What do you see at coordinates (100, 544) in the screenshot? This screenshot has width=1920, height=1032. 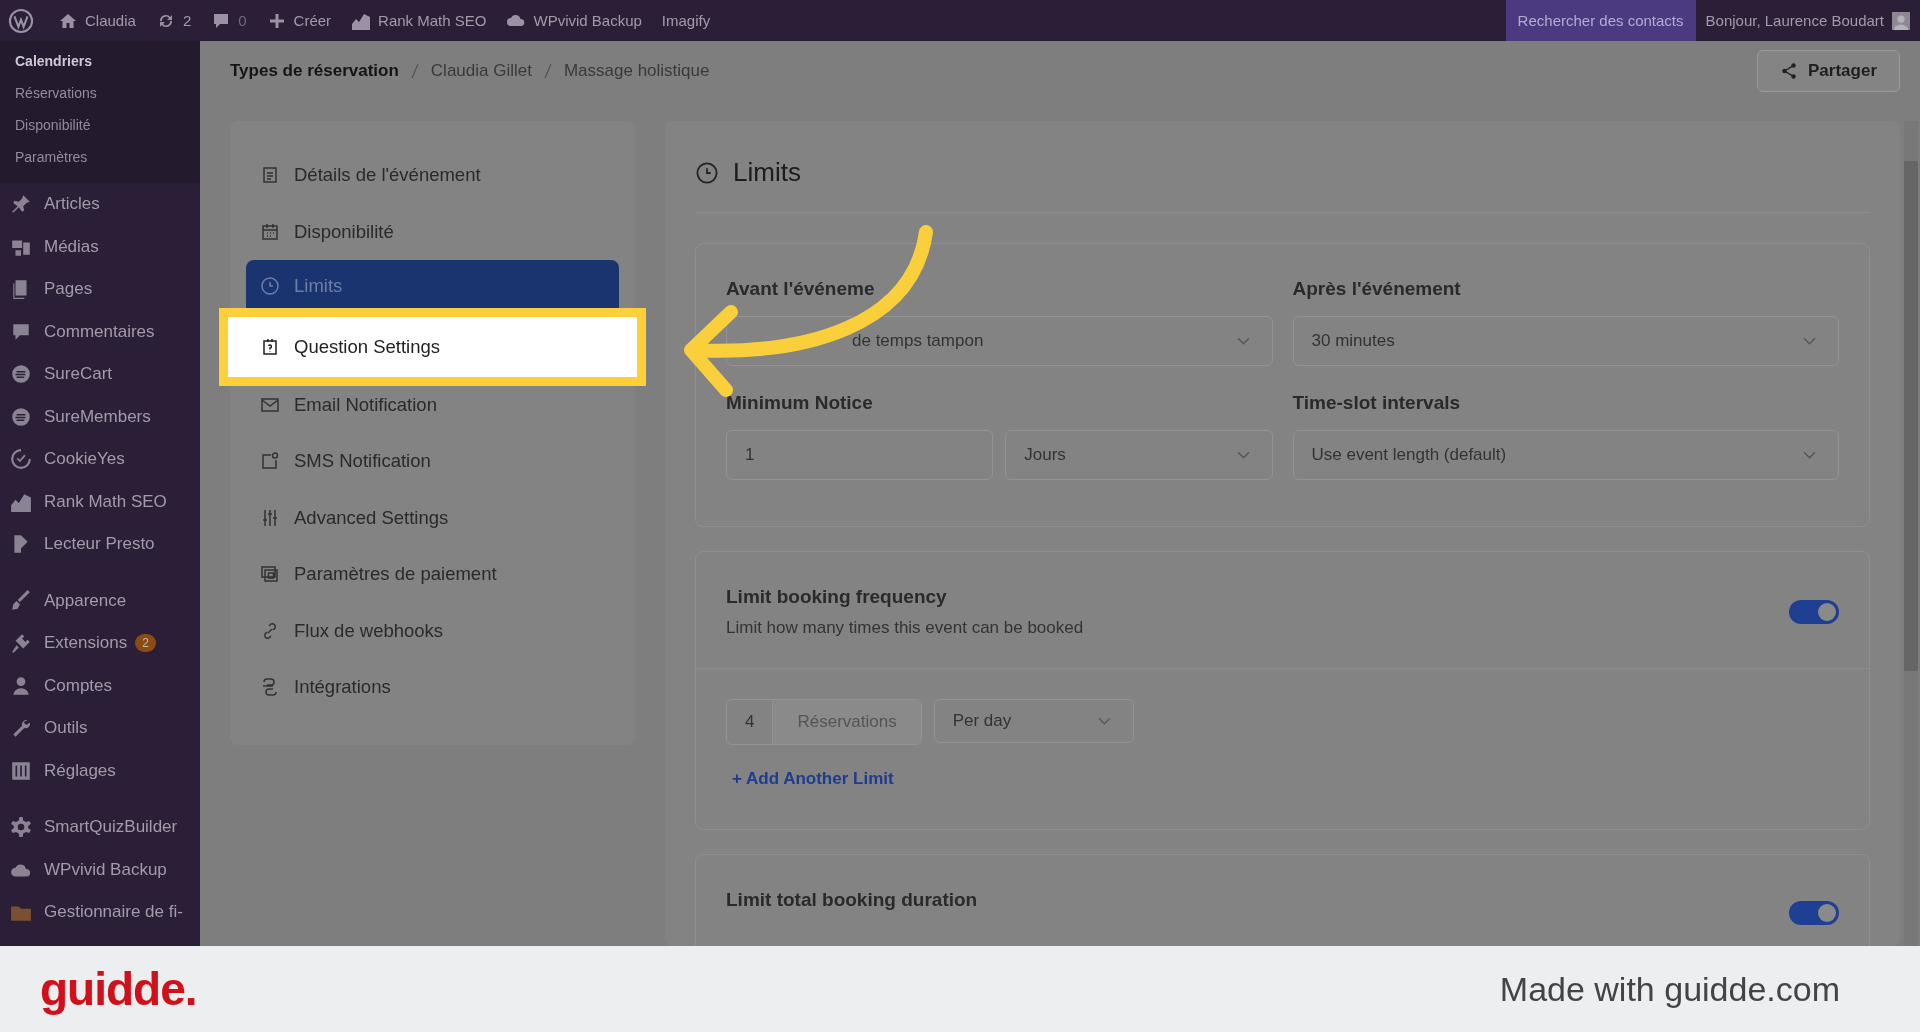 I see `sidebar-item: Lecteur Presto` at bounding box center [100, 544].